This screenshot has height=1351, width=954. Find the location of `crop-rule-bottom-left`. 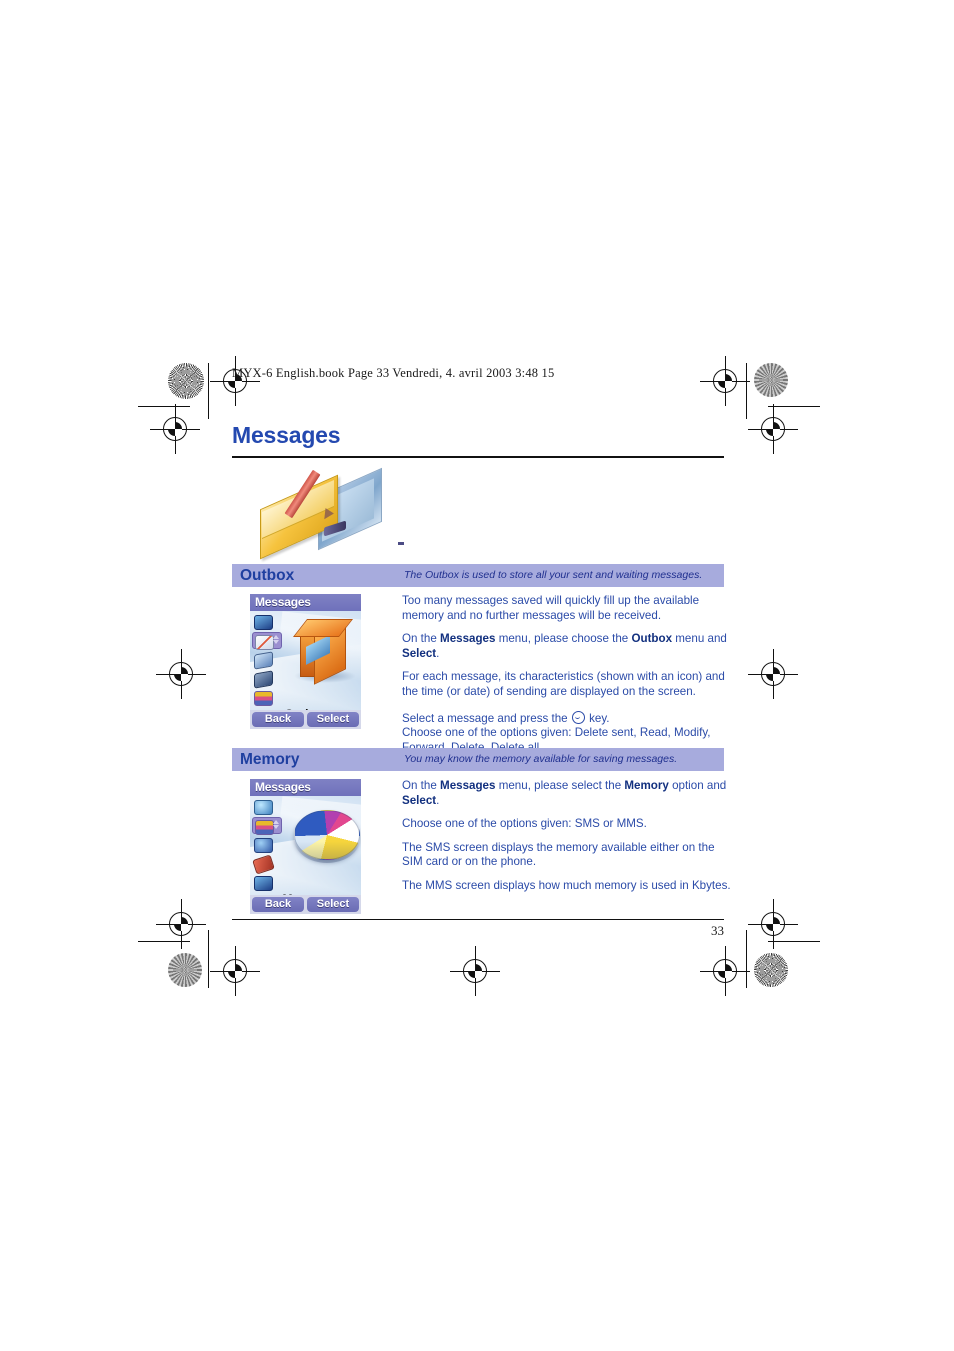

crop-rule-bottom-left is located at coordinates (164, 941).